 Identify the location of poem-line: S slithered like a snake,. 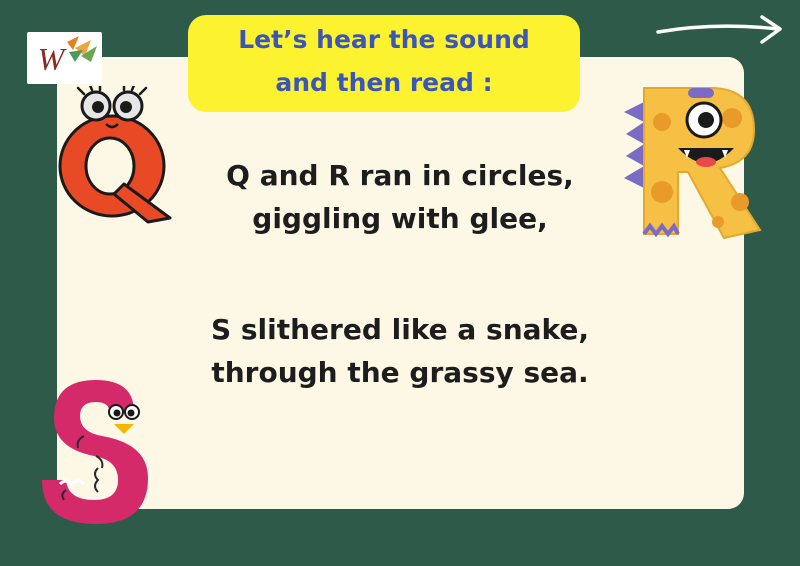
(400, 329).